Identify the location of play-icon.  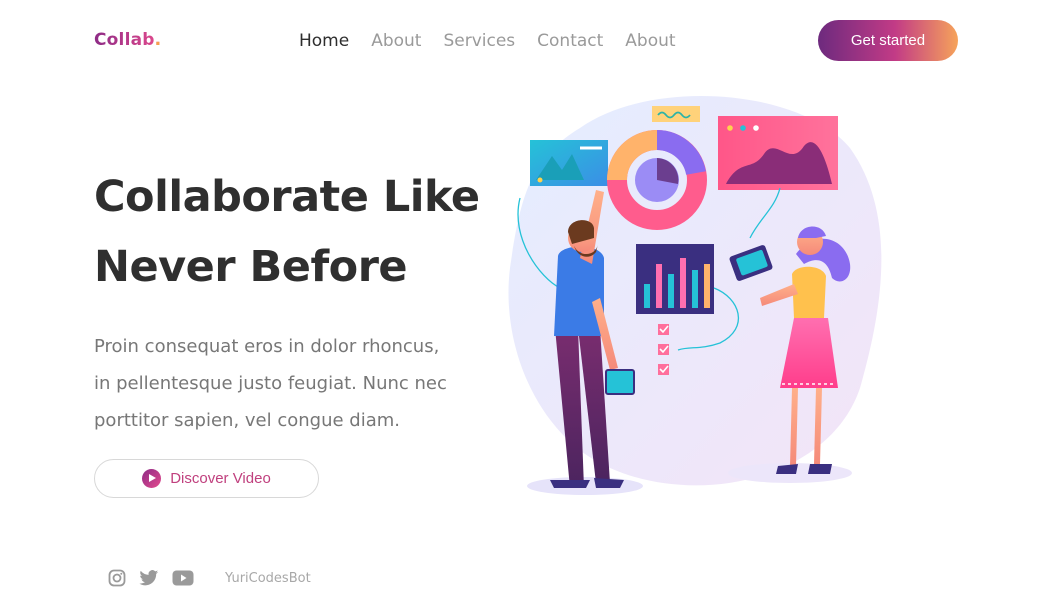
(152, 478).